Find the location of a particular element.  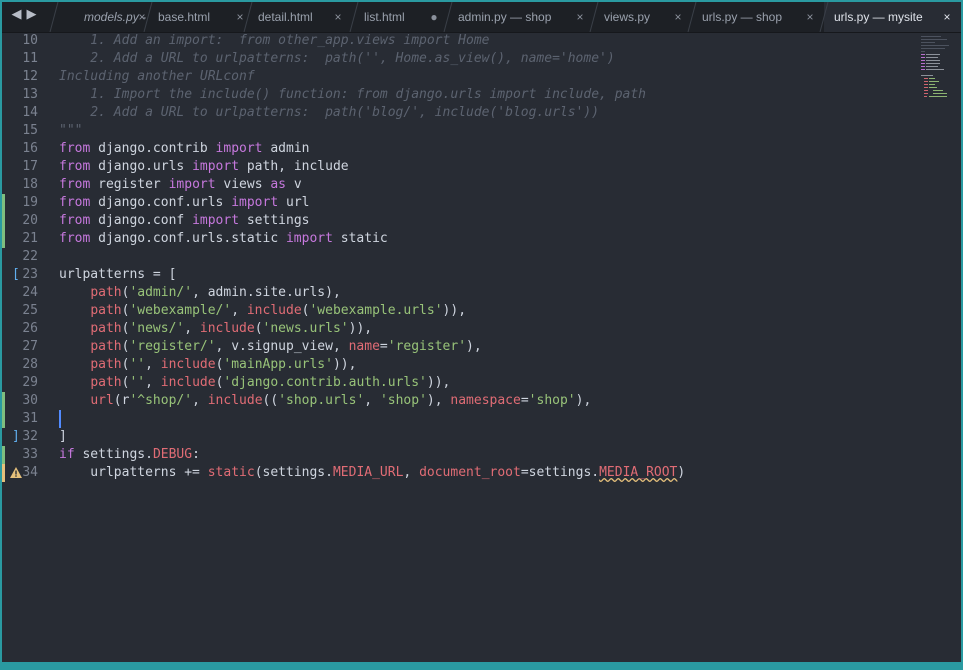

code-line: 15 """ is located at coordinates (452, 131).